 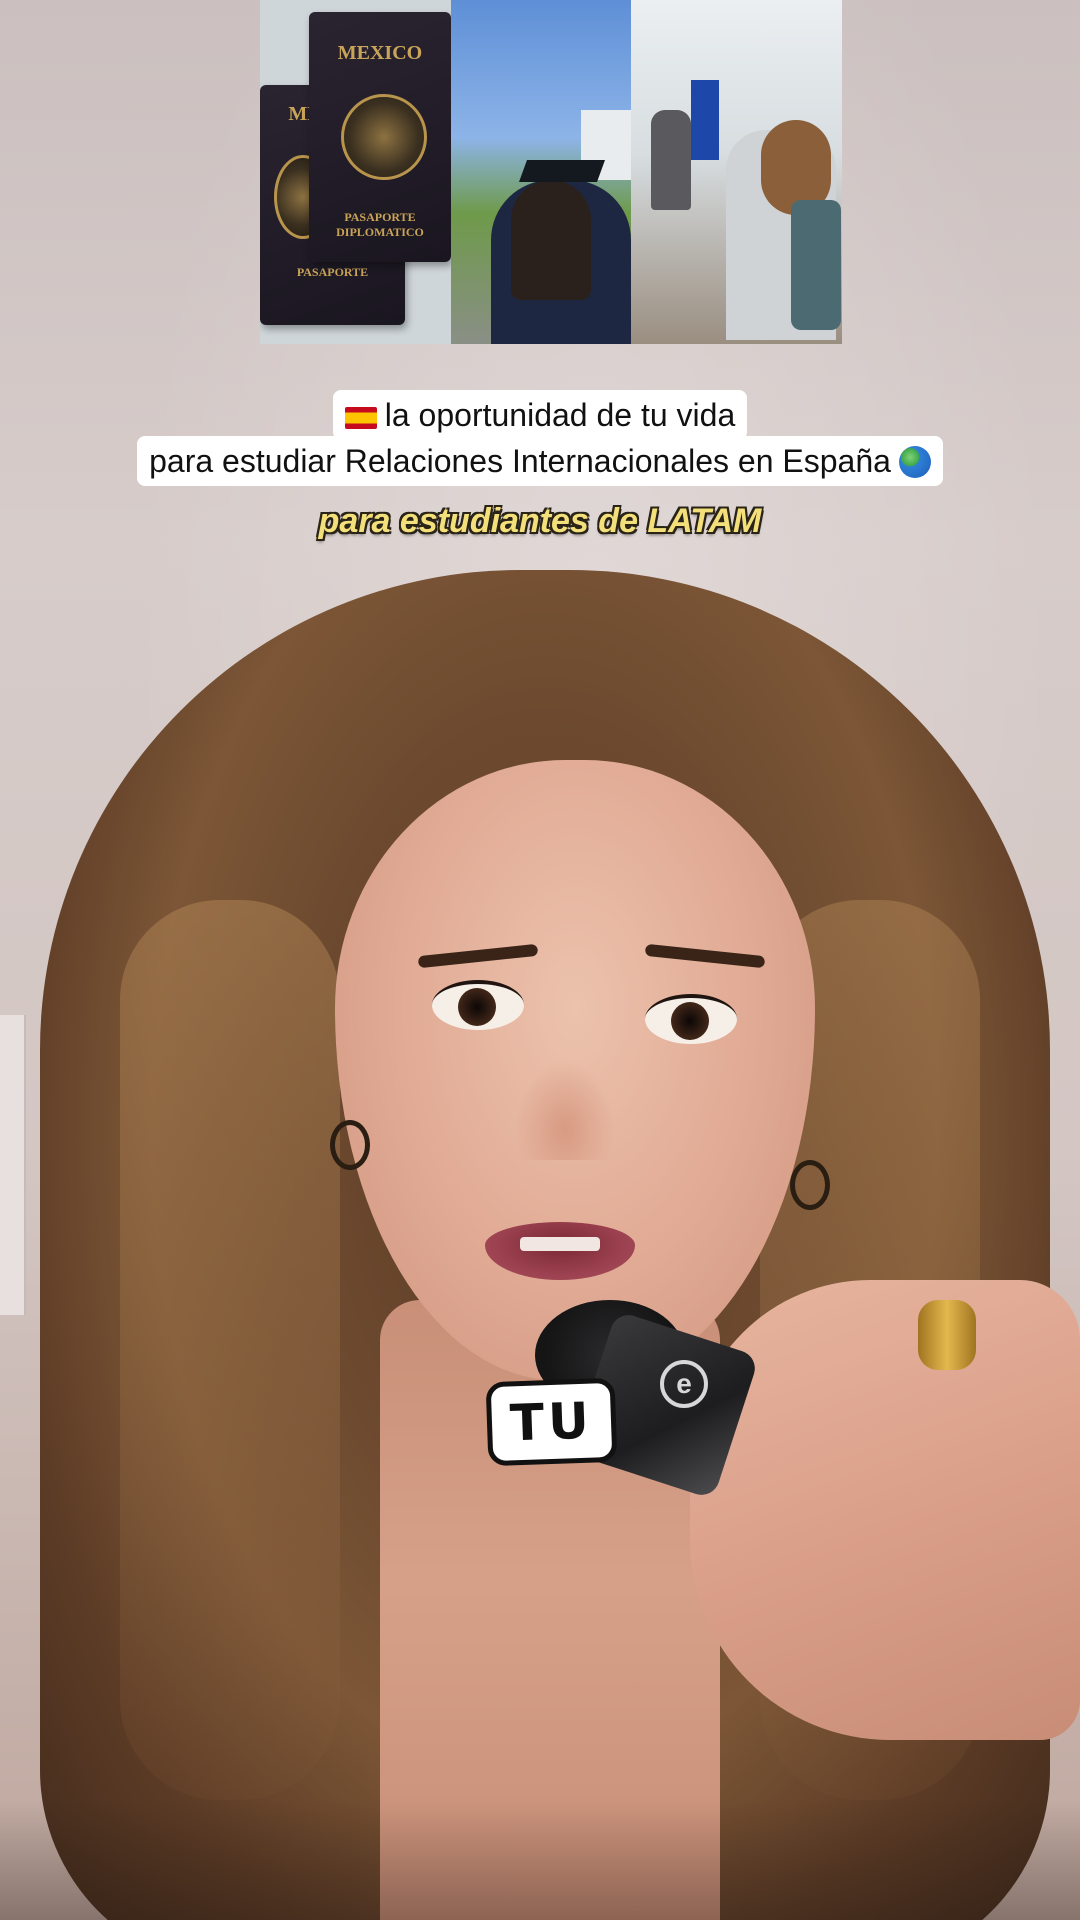 I want to click on graduate-hair, so click(x=551, y=240).